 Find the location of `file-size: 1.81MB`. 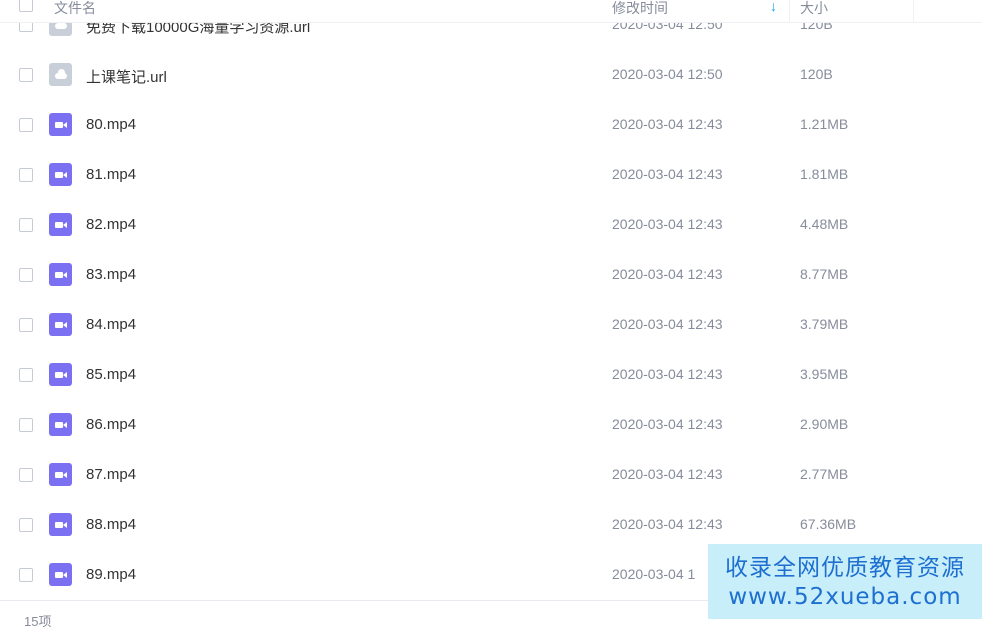

file-size: 1.81MB is located at coordinates (824, 174).